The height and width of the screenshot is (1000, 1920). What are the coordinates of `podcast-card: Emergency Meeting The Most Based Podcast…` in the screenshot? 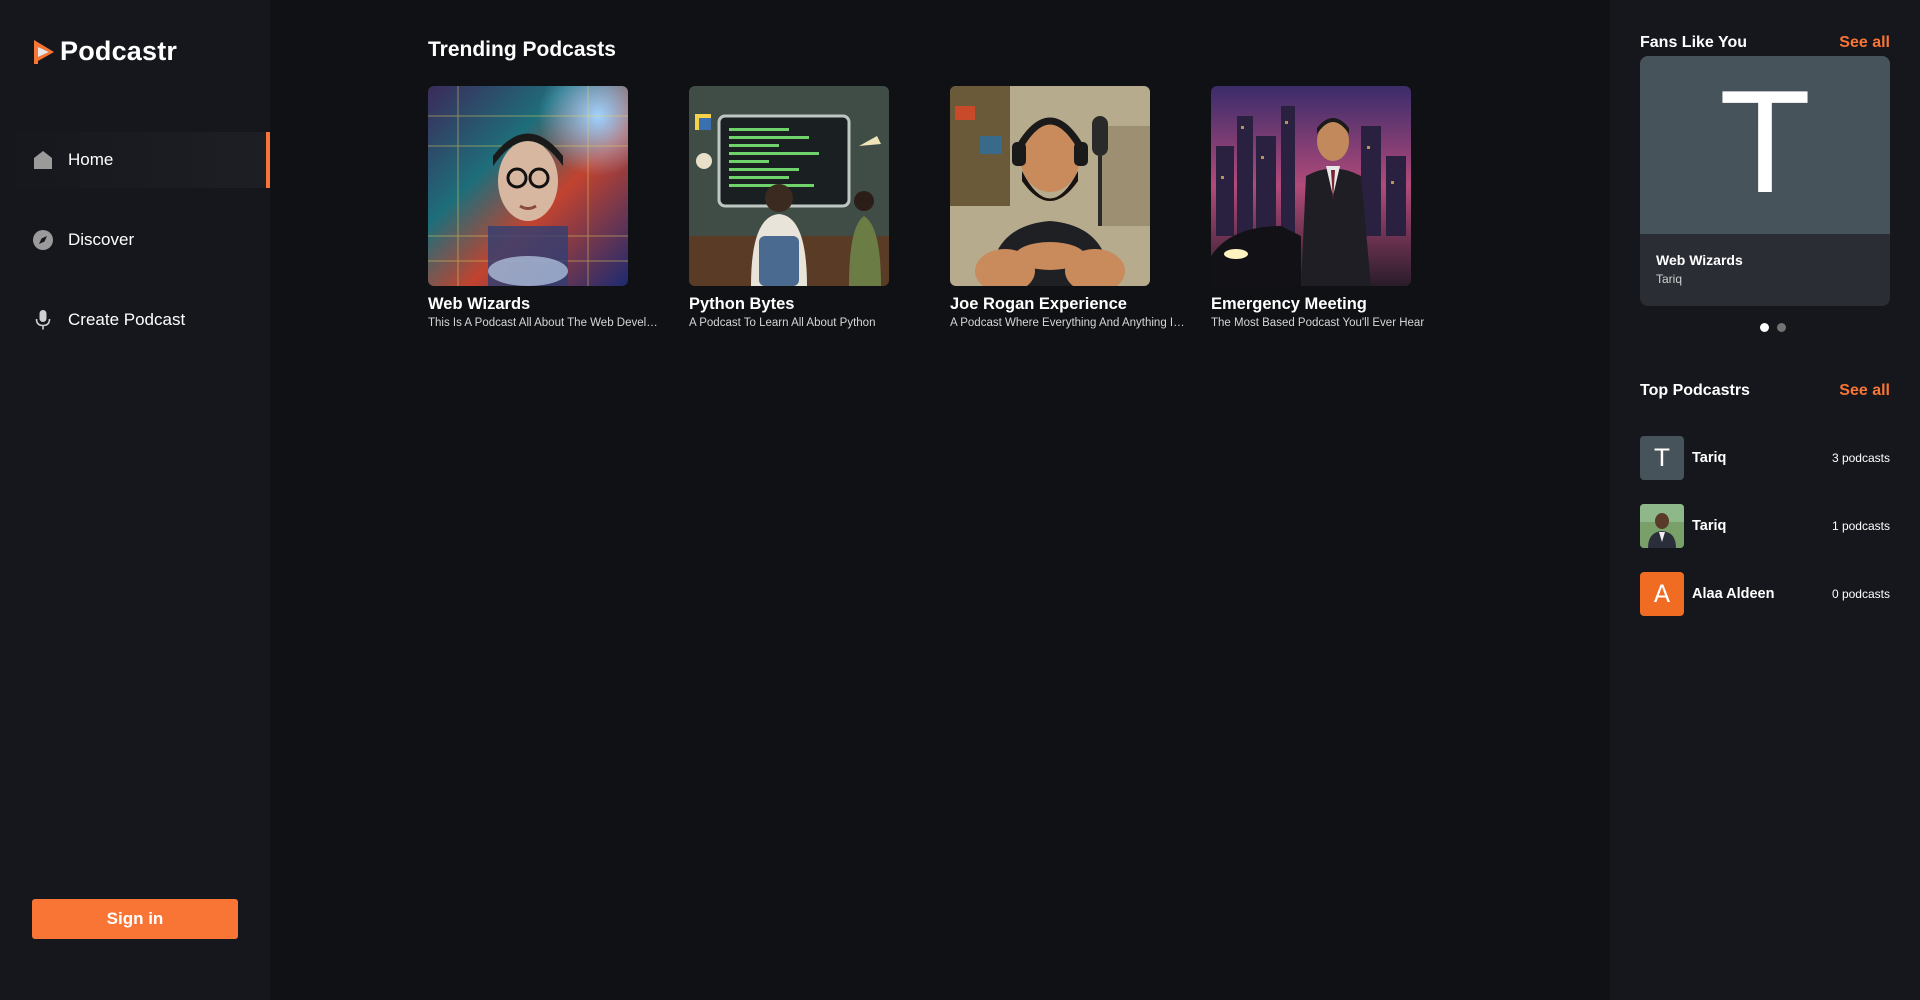 It's located at (1317, 207).